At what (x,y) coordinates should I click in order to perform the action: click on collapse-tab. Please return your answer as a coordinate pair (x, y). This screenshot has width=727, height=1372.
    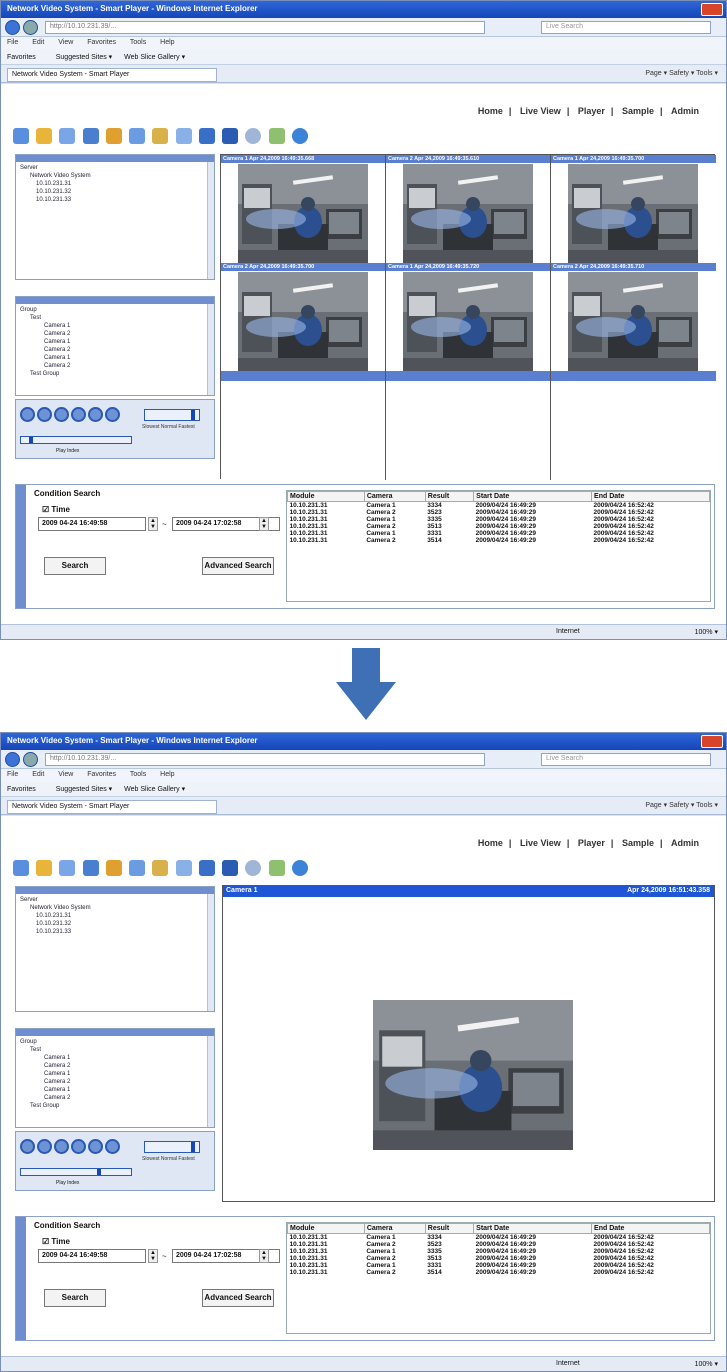
    Looking at the image, I should click on (21, 546).